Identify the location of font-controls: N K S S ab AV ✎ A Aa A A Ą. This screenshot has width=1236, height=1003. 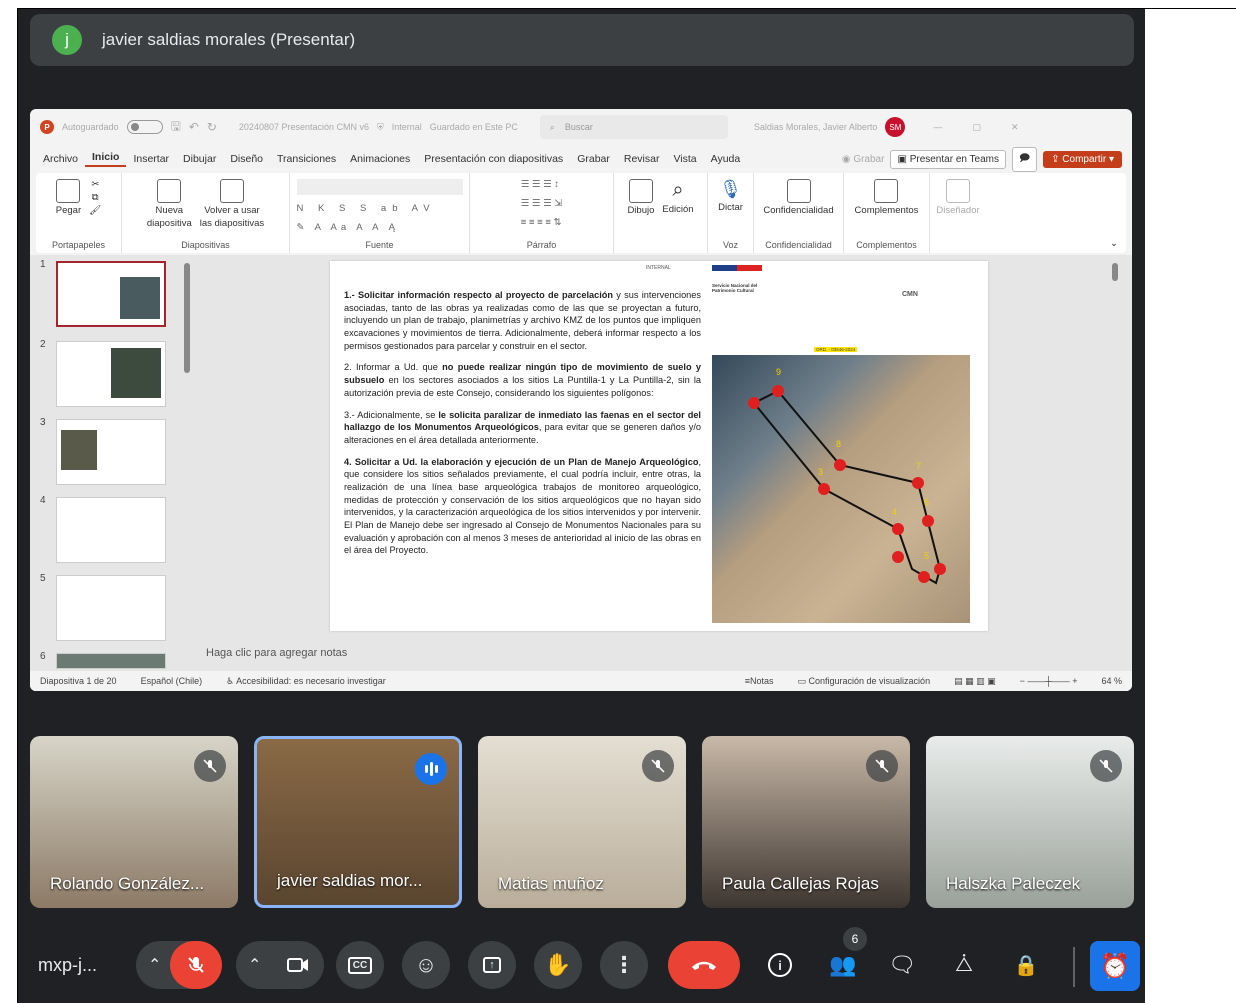
(379, 206).